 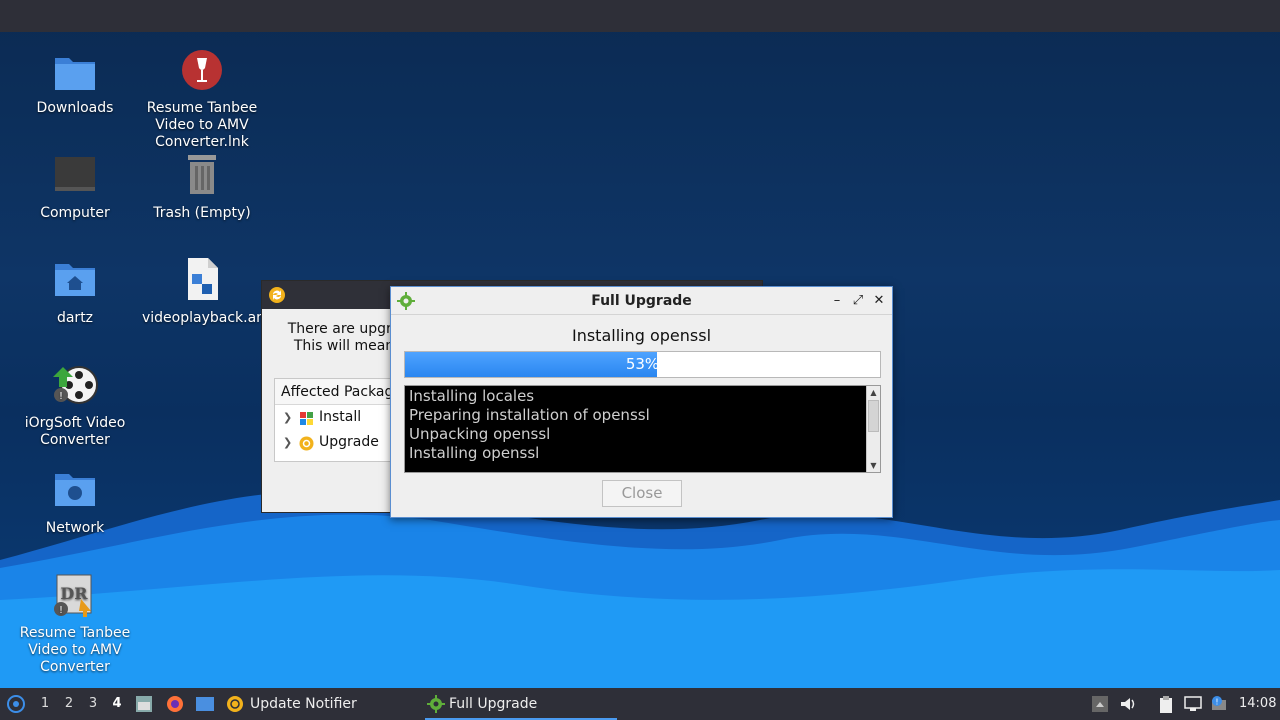 I want to click on affected-packages-header: Affected Packag, so click(x=339, y=392).